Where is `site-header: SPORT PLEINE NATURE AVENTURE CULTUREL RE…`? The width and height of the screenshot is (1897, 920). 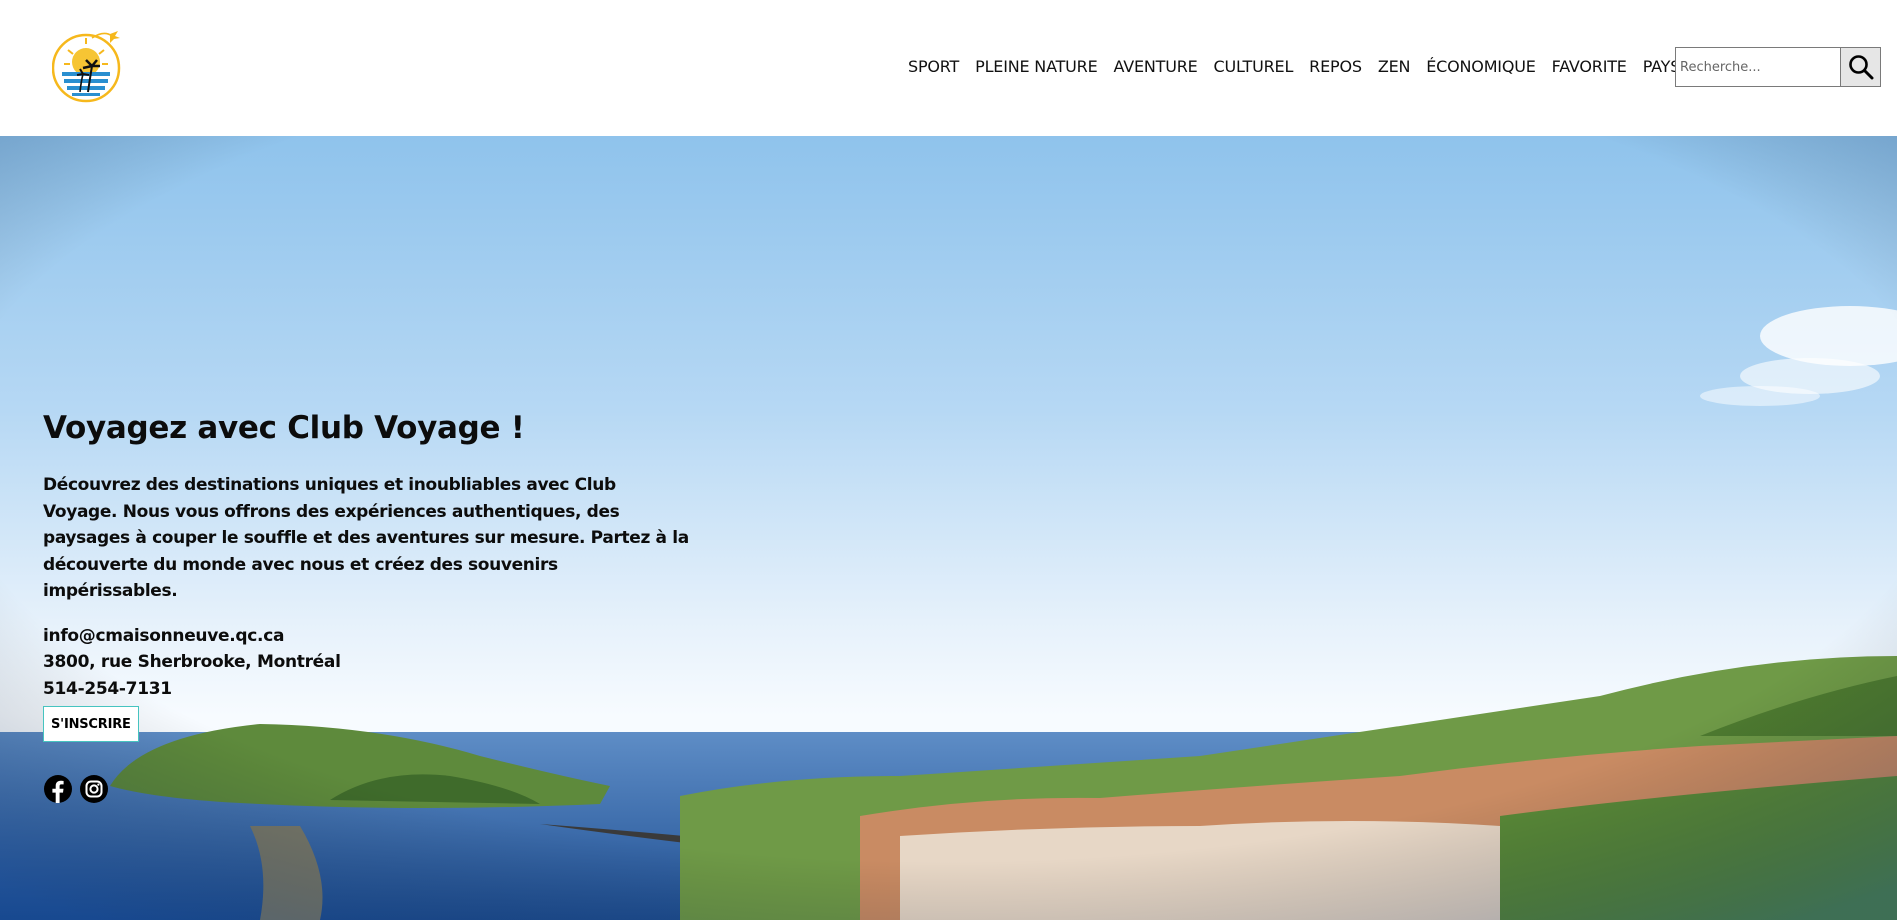 site-header: SPORT PLEINE NATURE AVENTURE CULTUREL RE… is located at coordinates (948, 68).